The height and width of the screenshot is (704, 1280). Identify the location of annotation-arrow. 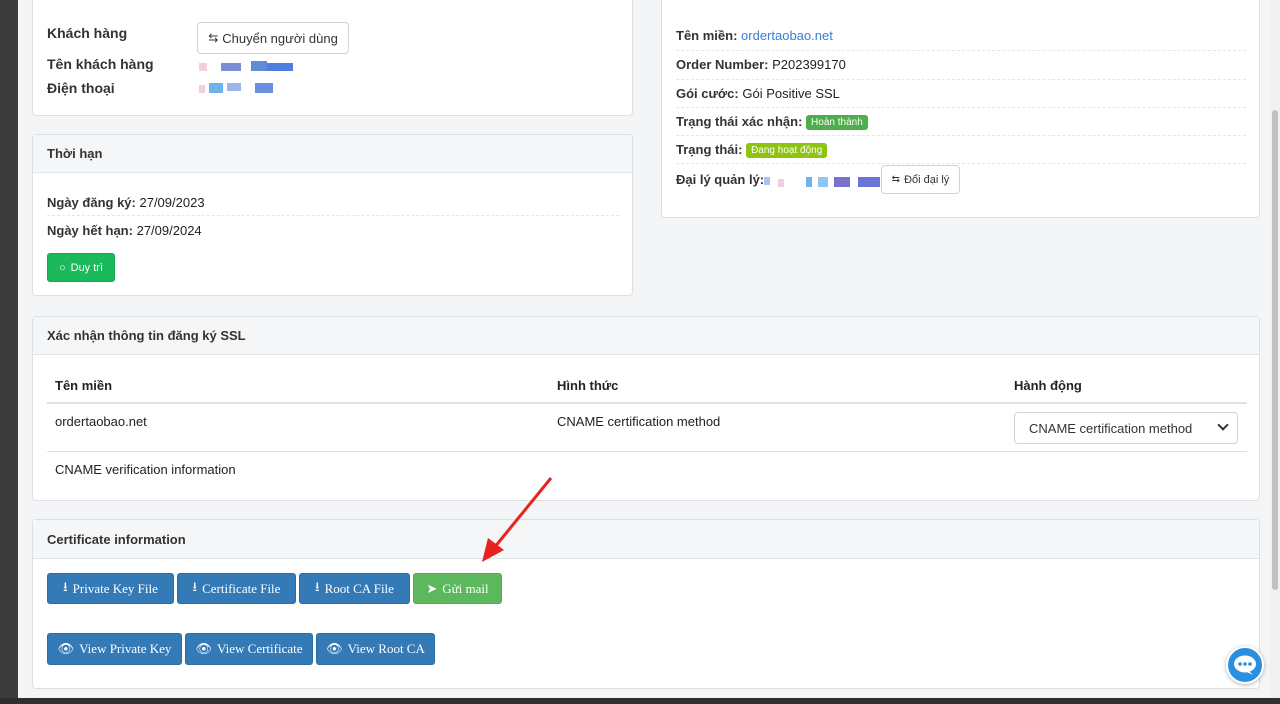
(517, 519).